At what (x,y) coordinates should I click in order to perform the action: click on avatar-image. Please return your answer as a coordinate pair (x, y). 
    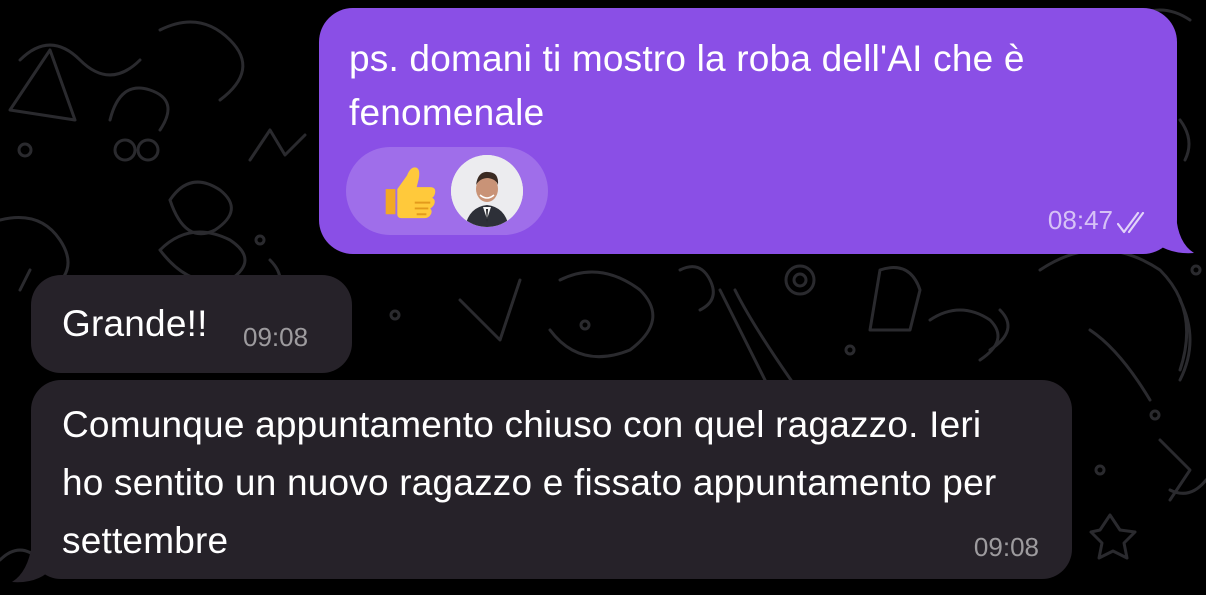
    Looking at the image, I should click on (487, 191).